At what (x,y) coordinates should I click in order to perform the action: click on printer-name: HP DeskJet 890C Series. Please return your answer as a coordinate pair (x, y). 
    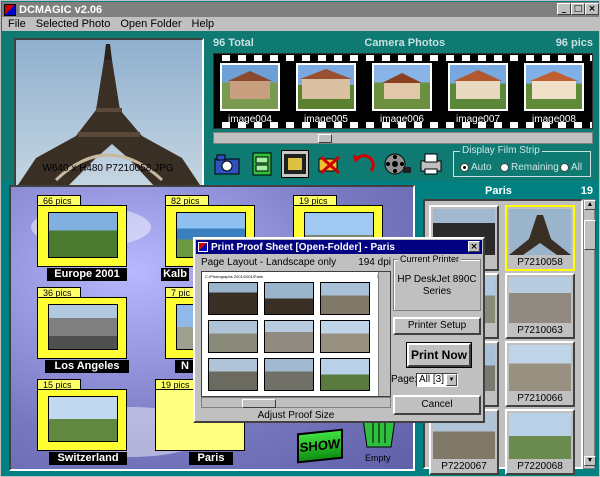
    Looking at the image, I should click on (437, 285).